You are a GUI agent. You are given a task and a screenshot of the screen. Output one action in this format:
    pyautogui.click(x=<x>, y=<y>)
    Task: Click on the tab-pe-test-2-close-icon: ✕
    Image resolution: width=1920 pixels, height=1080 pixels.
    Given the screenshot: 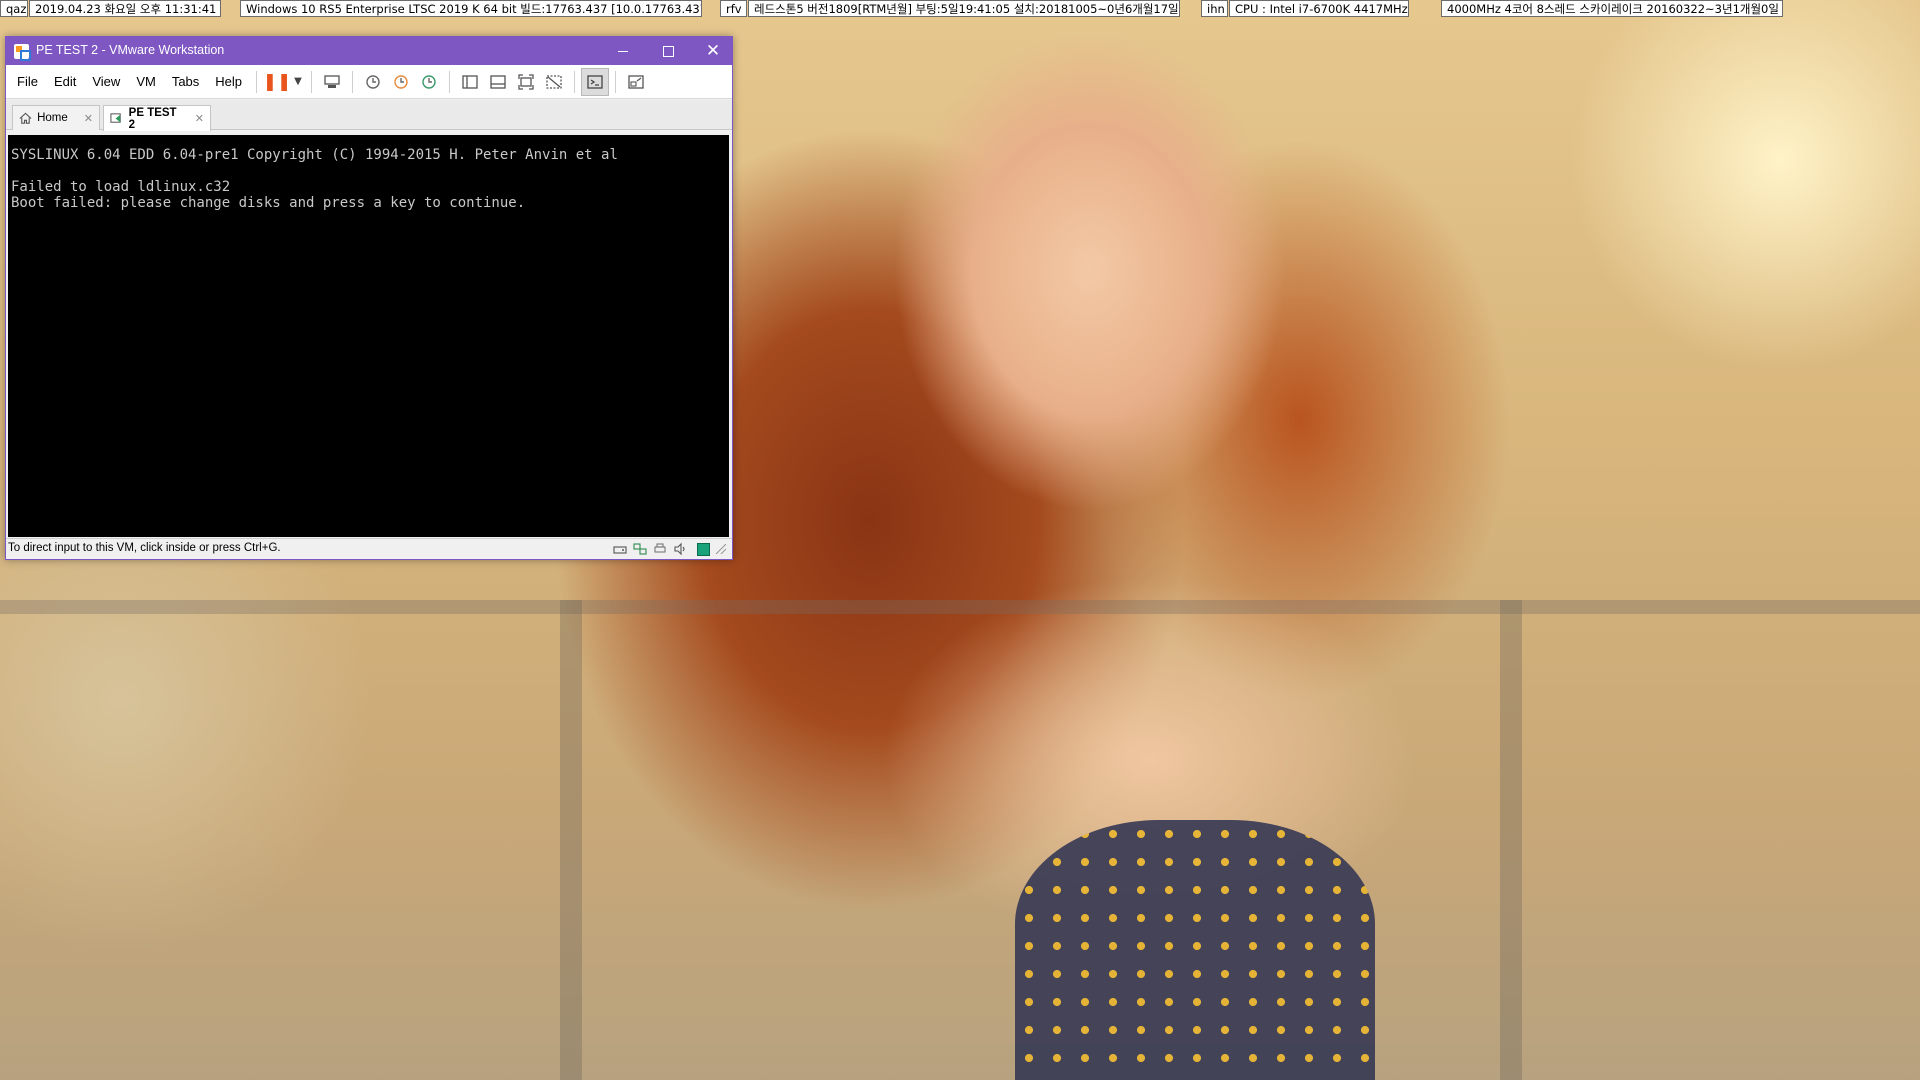 What is the action you would take?
    pyautogui.click(x=199, y=118)
    